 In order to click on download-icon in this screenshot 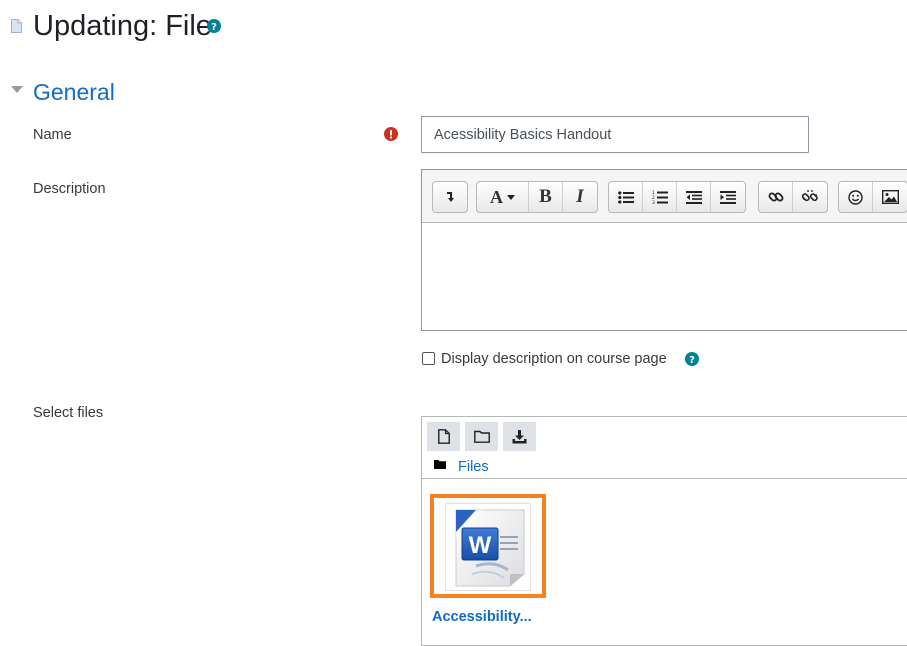, I will do `click(519, 436)`.